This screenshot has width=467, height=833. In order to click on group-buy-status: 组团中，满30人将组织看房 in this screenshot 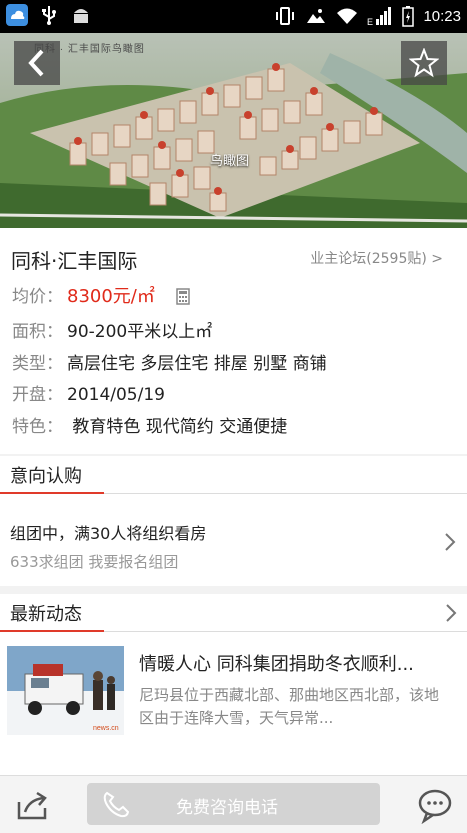, I will do `click(108, 533)`.